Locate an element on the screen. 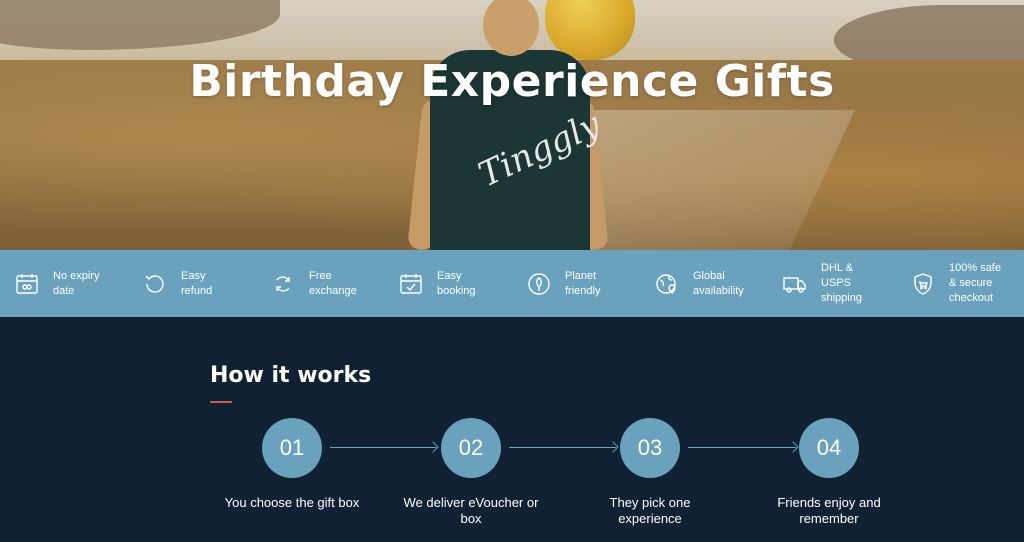 The image size is (1024, 542). calendar-check-icon is located at coordinates (411, 284).